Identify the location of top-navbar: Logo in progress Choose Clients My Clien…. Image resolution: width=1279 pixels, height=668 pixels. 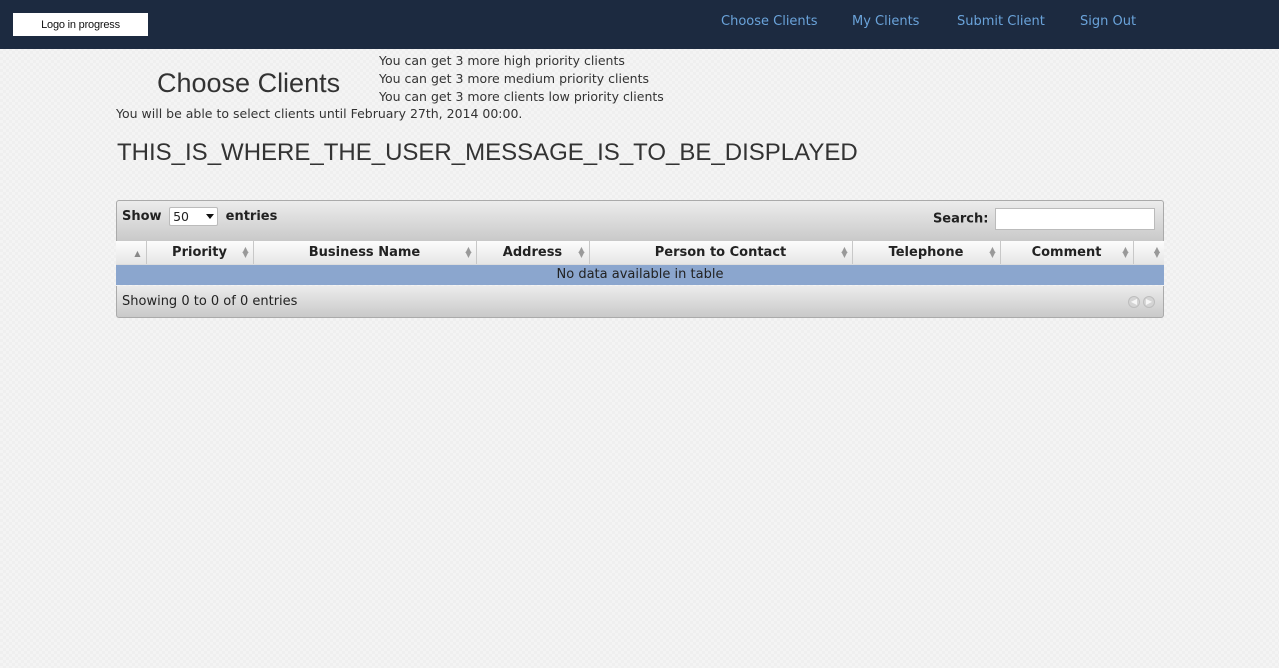
(639, 24).